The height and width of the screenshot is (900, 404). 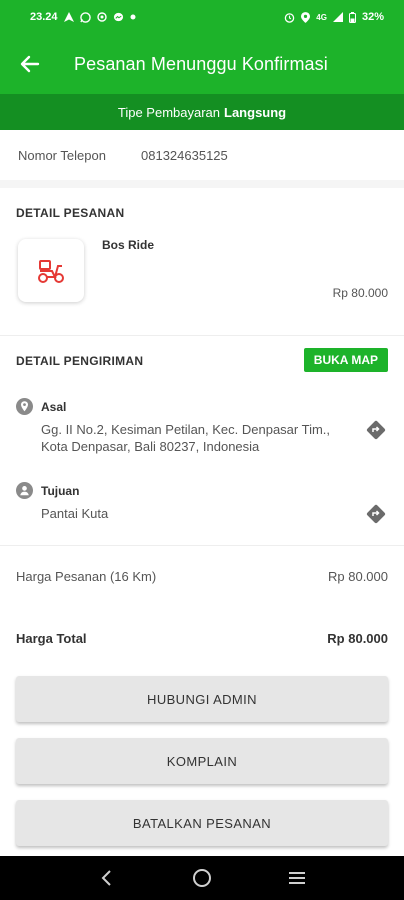 I want to click on destination-address: Pantai Kuta, so click(x=75, y=513).